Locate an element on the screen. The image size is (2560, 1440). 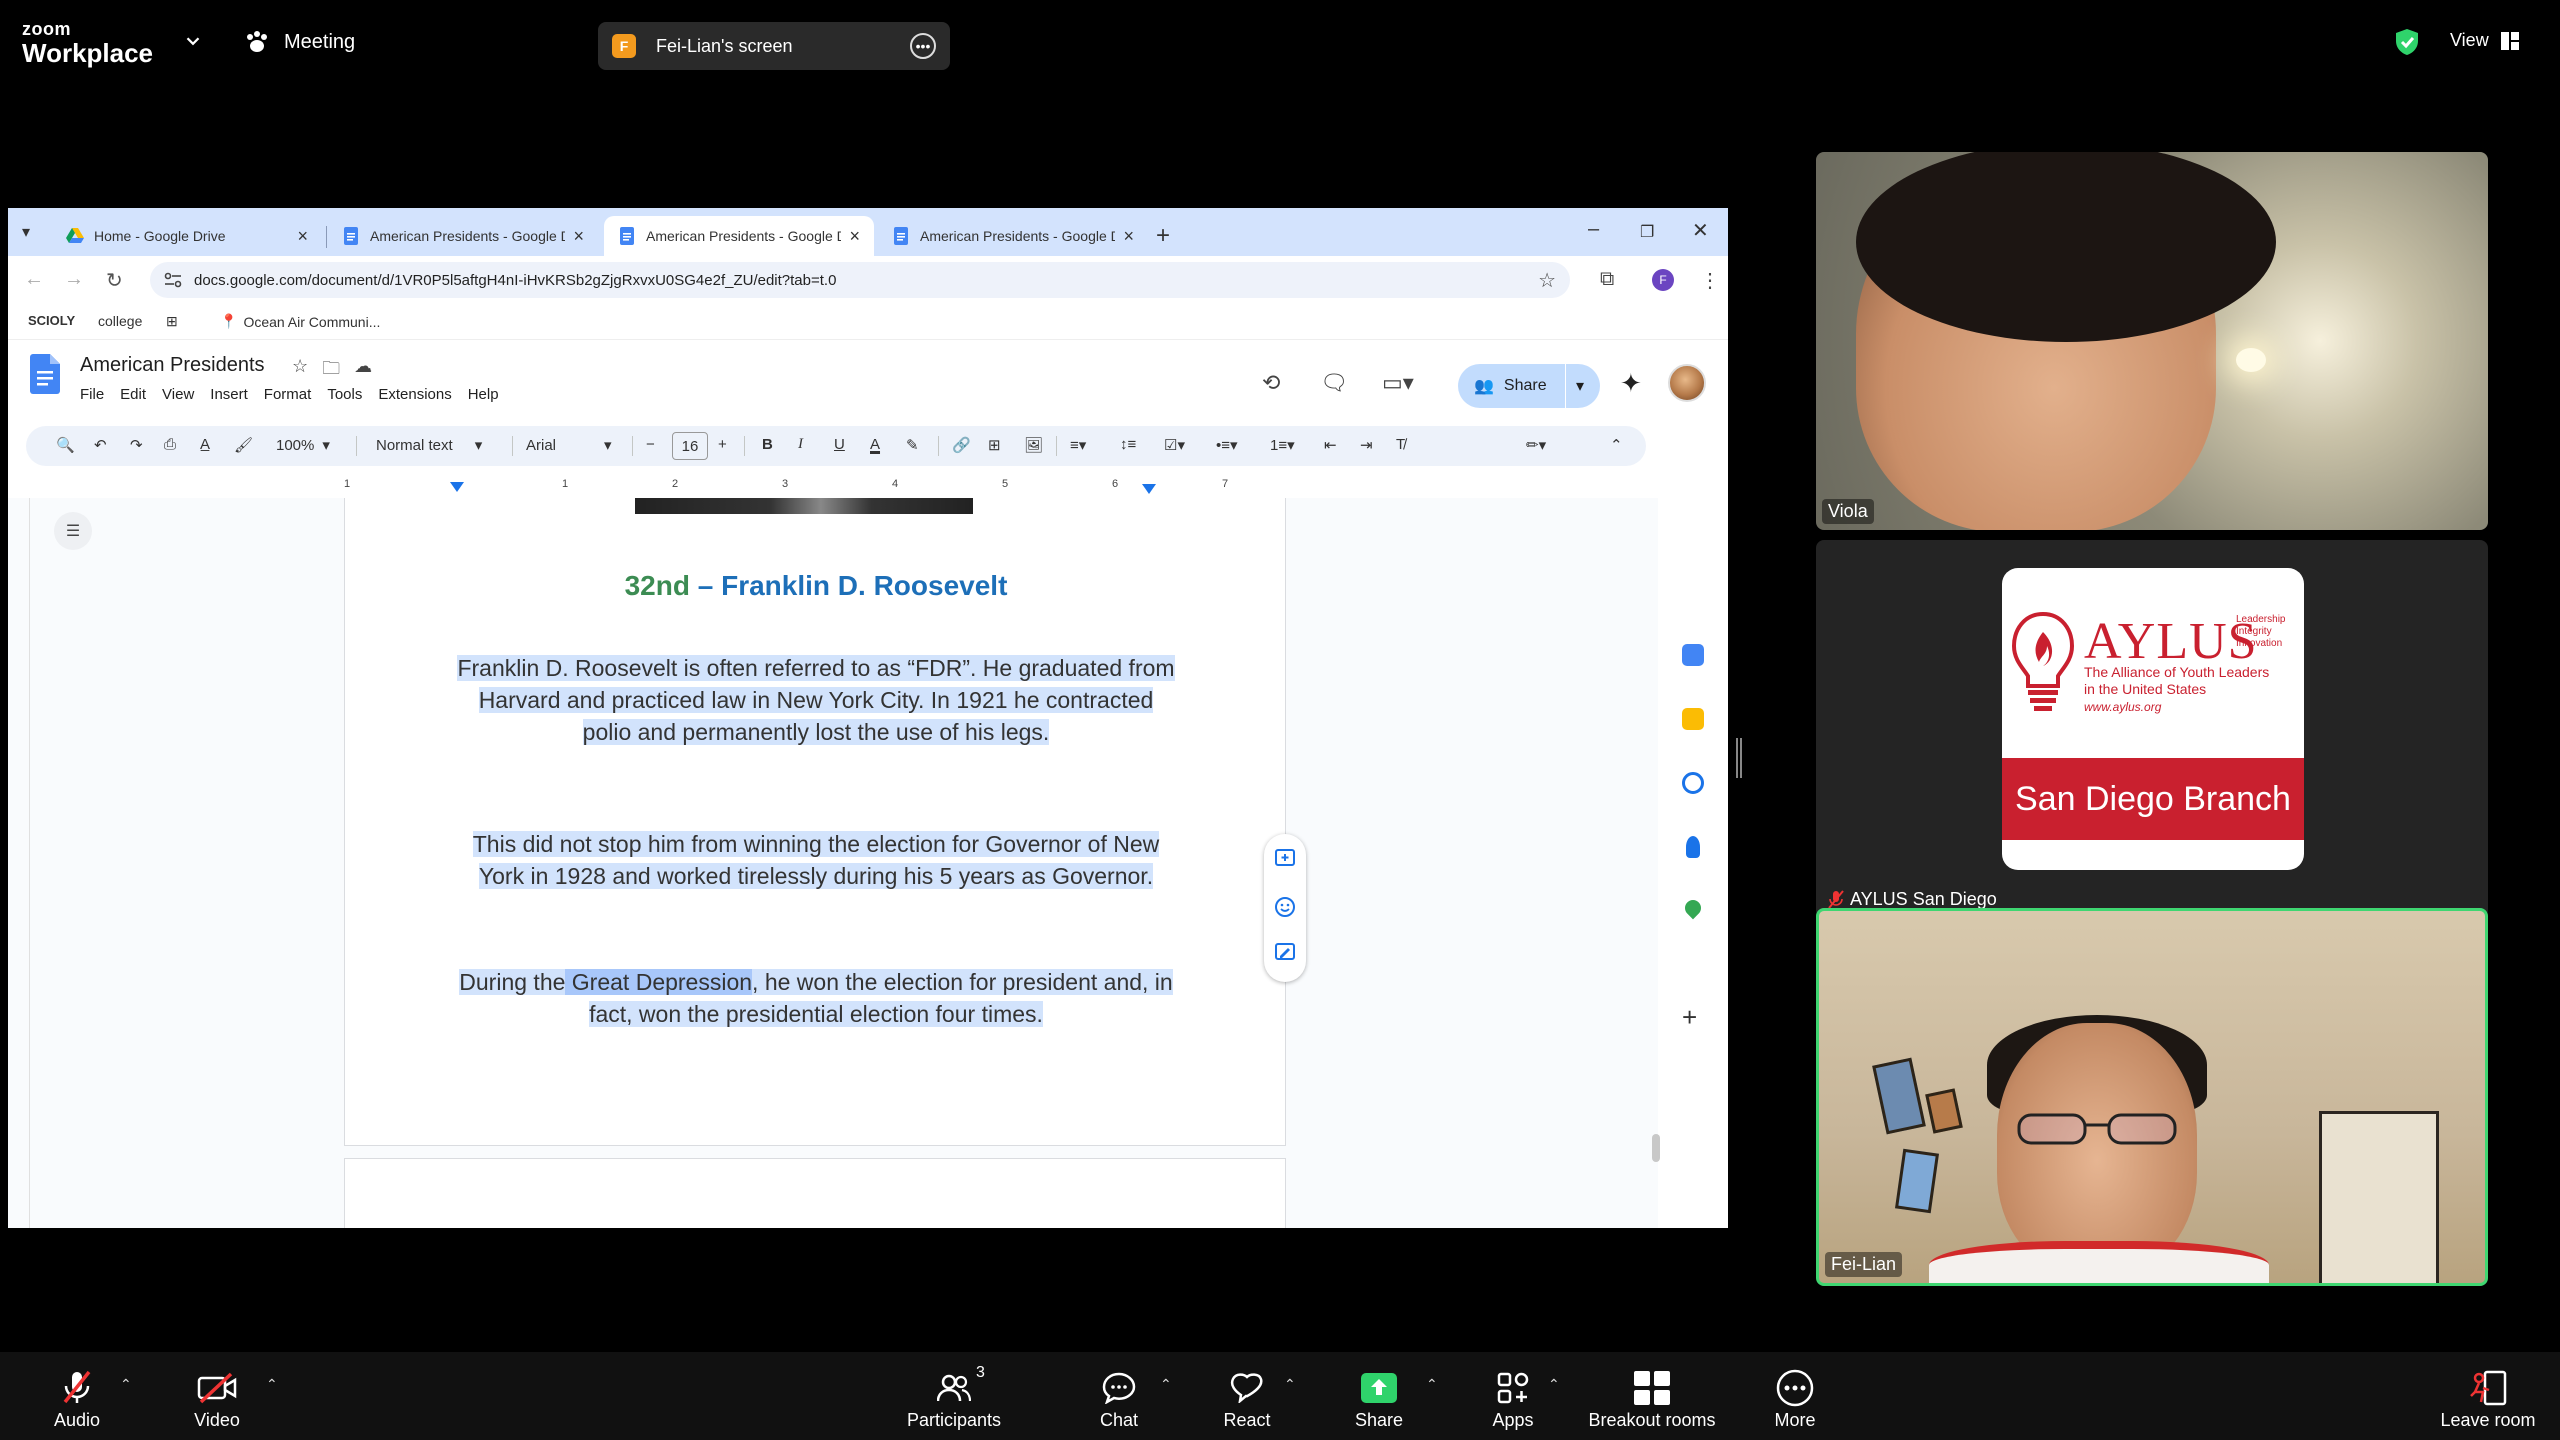
president-heading: 32nd – Franklin D. Roosevelt is located at coordinates (816, 586).